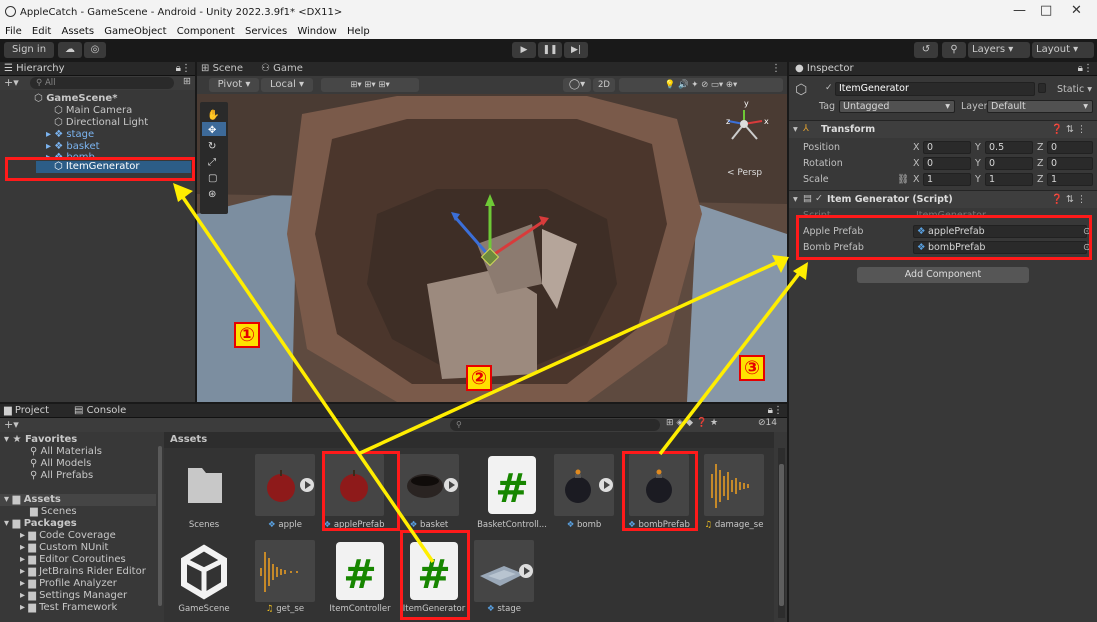  What do you see at coordinates (479, 378) in the screenshot?
I see `annotation-marker-2: ②` at bounding box center [479, 378].